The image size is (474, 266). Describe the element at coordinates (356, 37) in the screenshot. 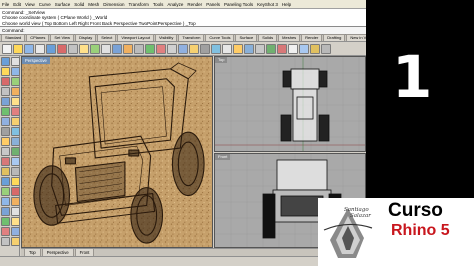

I see `toolbar-tab-new-in-v5: New in V5` at that location.